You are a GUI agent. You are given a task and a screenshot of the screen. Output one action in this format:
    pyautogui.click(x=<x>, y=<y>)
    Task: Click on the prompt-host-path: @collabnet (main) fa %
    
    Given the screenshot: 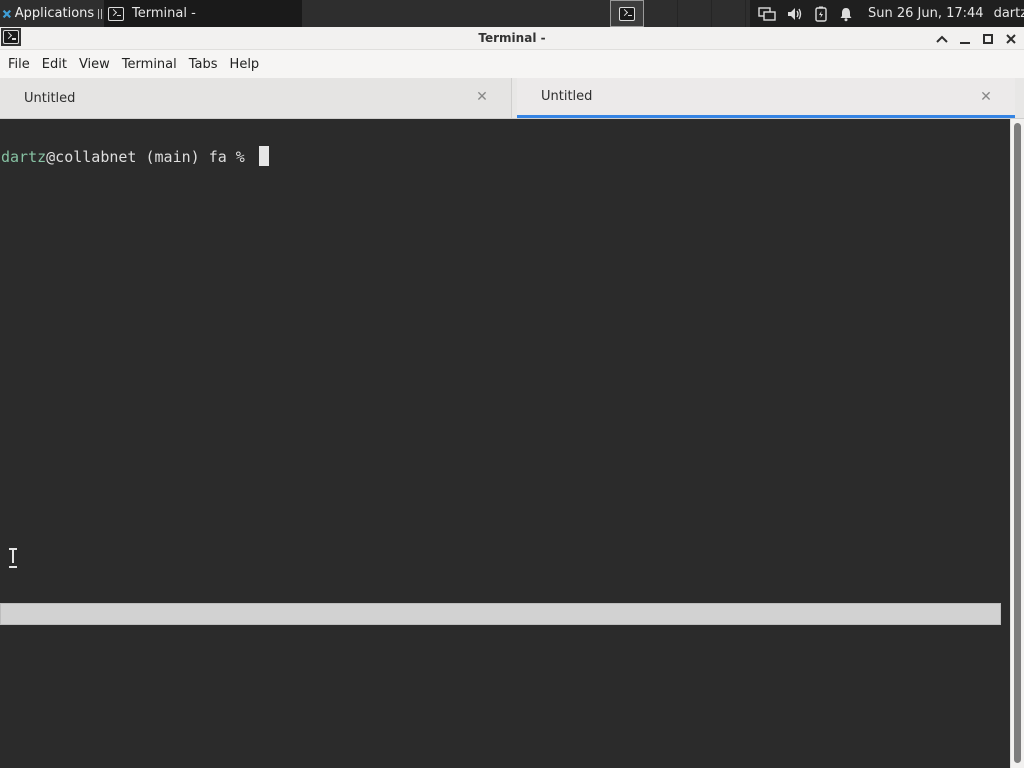 What is the action you would take?
    pyautogui.click(x=150, y=157)
    